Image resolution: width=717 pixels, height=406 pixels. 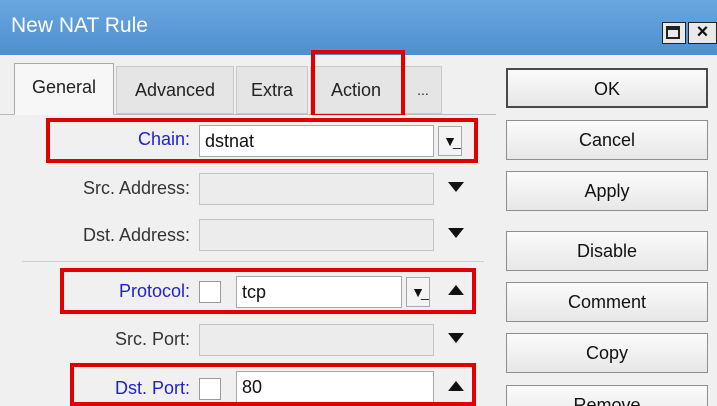 I want to click on copy-button: Copy, so click(x=607, y=353).